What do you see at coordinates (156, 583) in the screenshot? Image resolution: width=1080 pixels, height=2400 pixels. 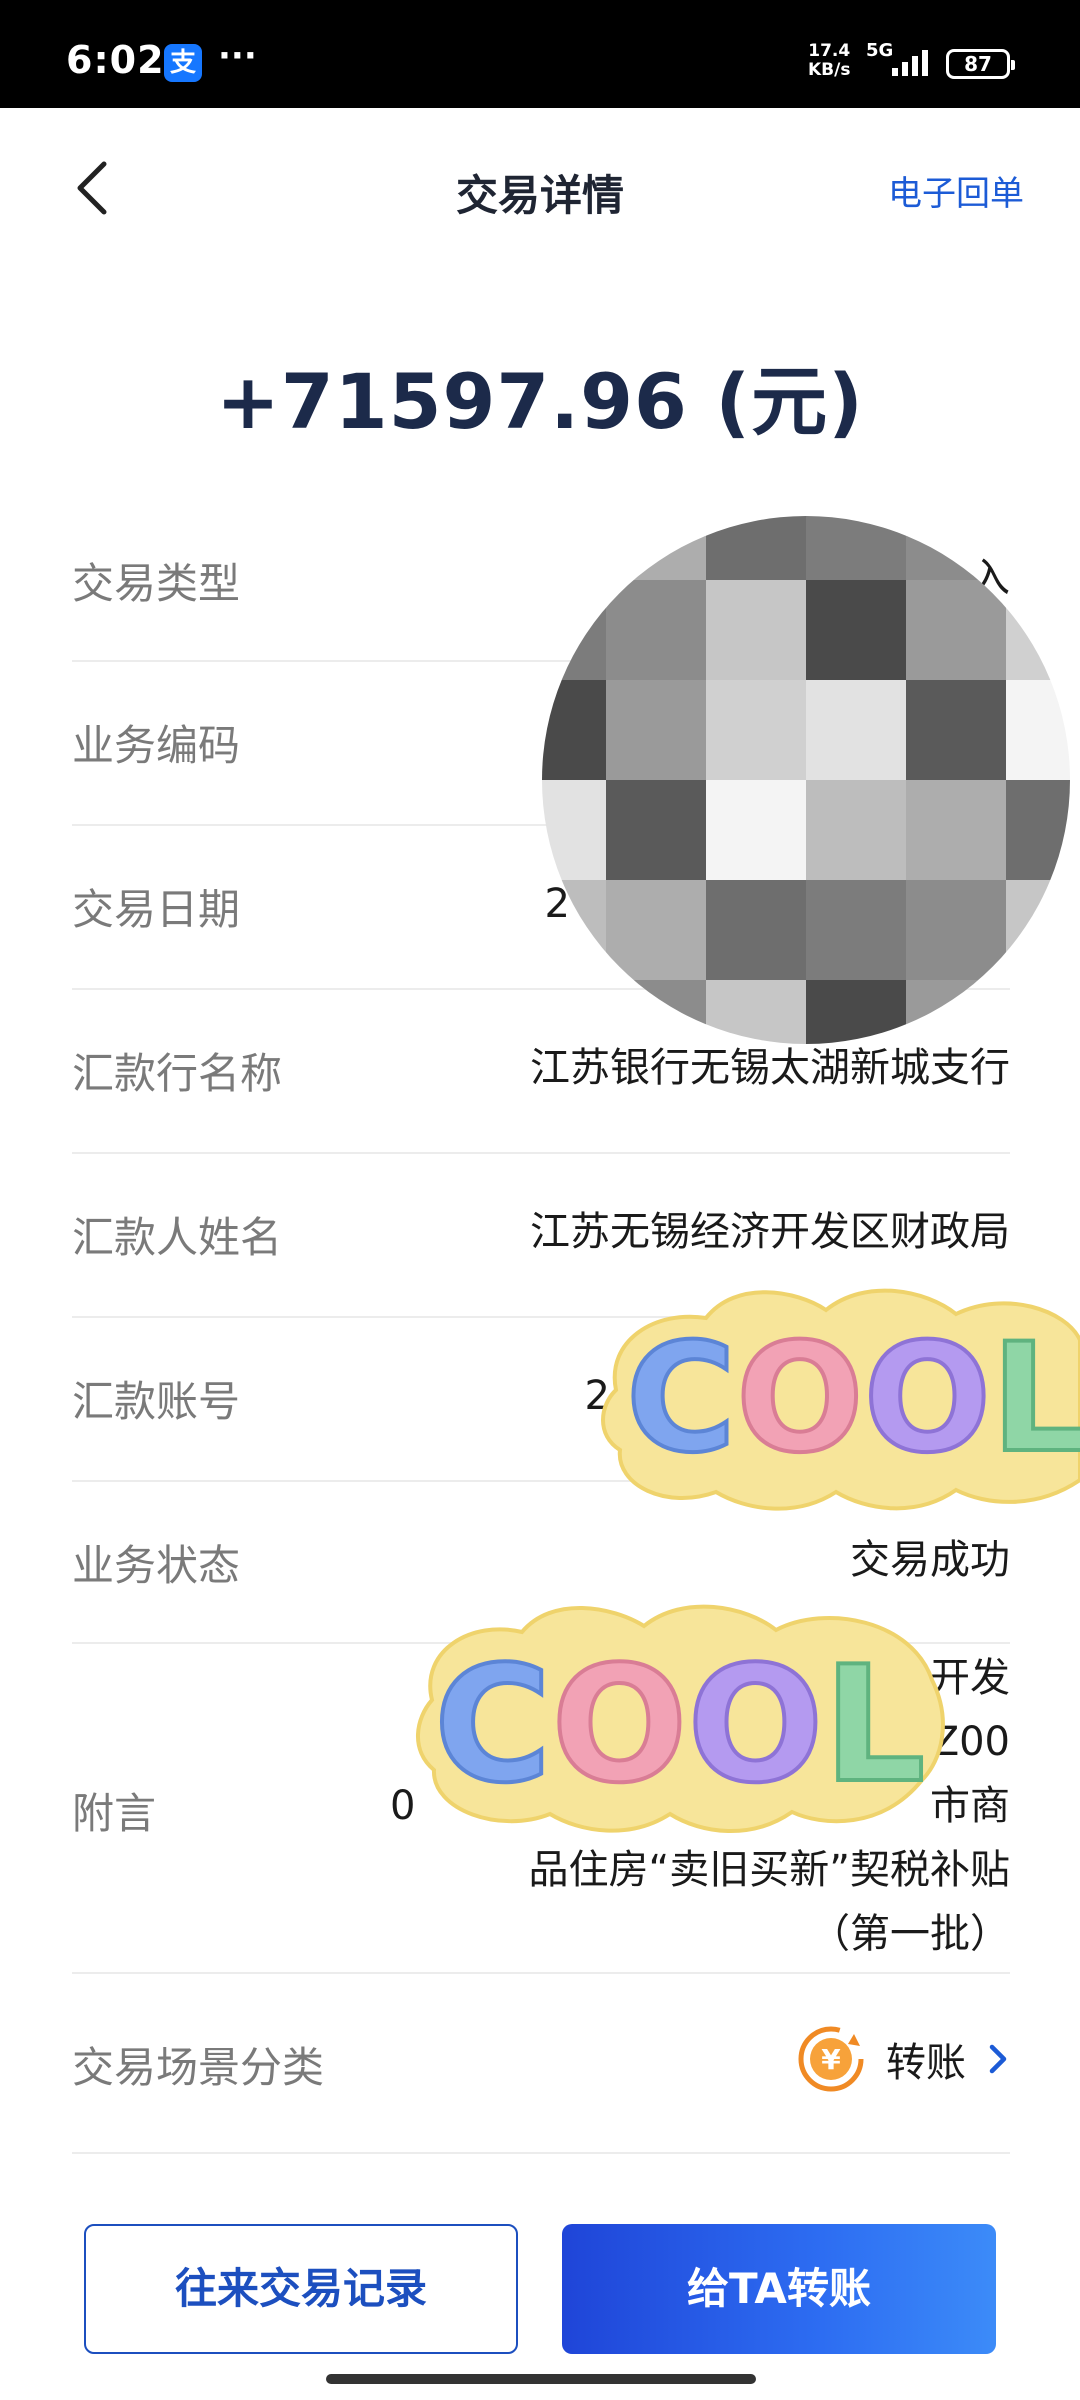 I see `detail-label: 交易类型` at bounding box center [156, 583].